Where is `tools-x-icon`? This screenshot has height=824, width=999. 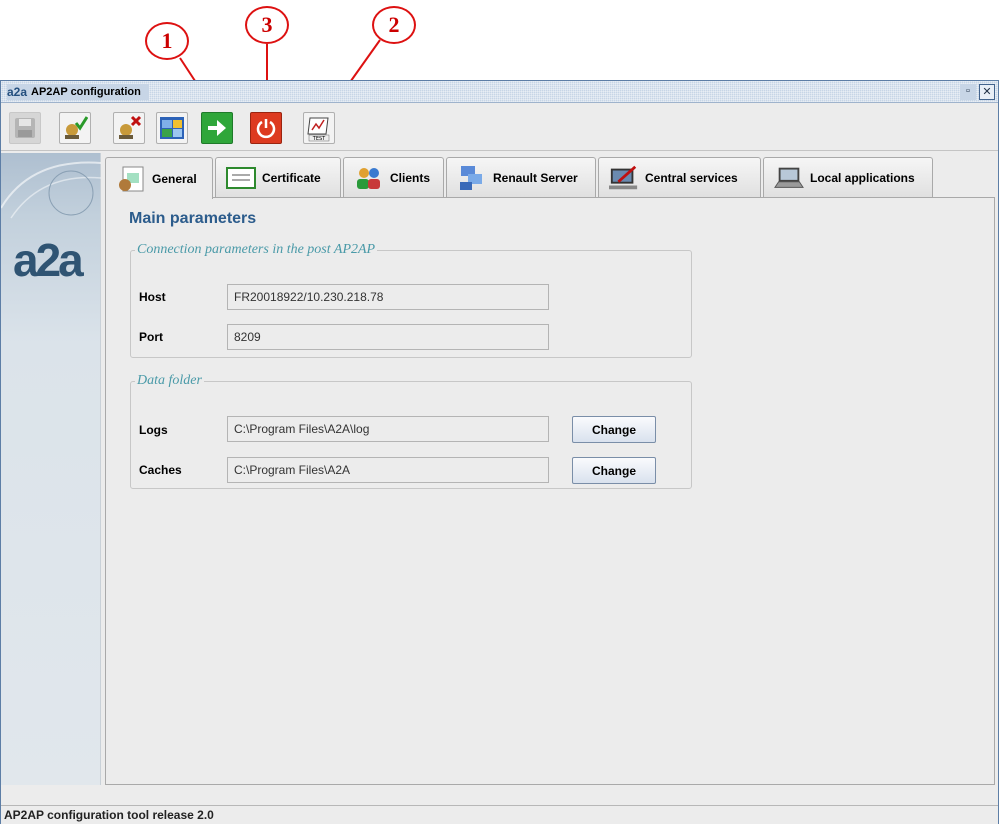 tools-x-icon is located at coordinates (130, 127).